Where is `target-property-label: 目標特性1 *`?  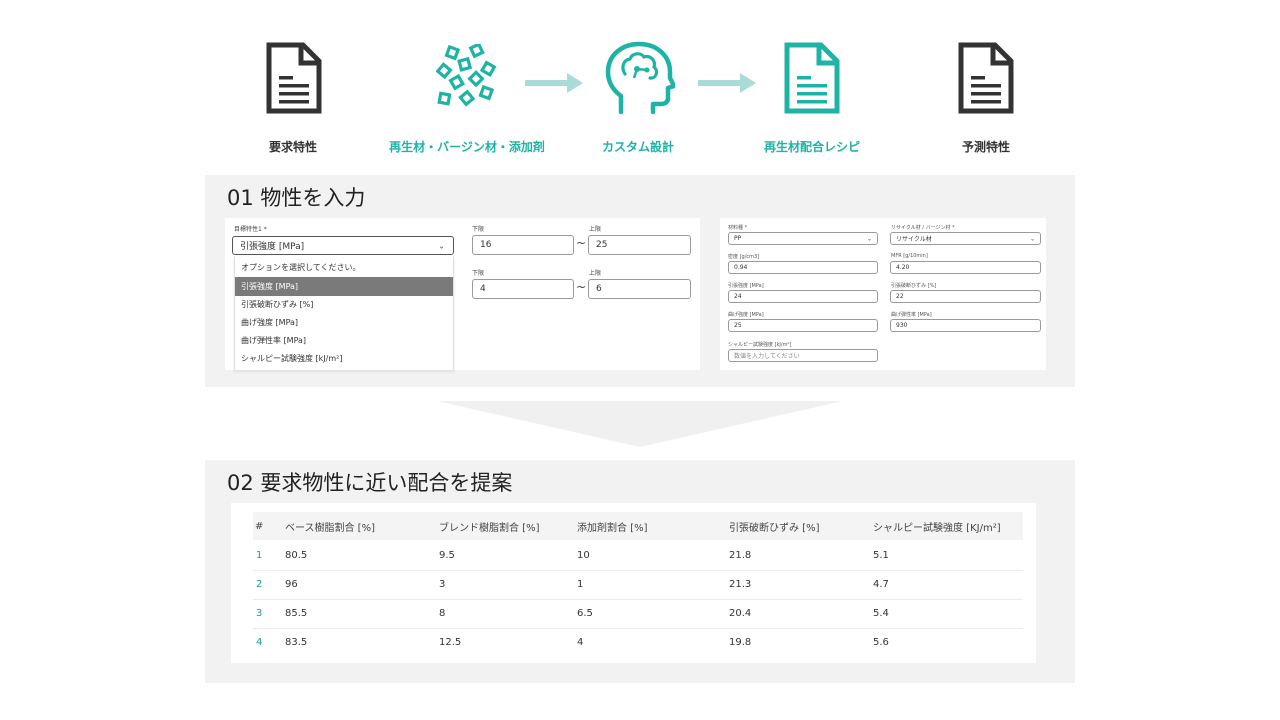
target-property-label: 目標特性1 * is located at coordinates (250, 229).